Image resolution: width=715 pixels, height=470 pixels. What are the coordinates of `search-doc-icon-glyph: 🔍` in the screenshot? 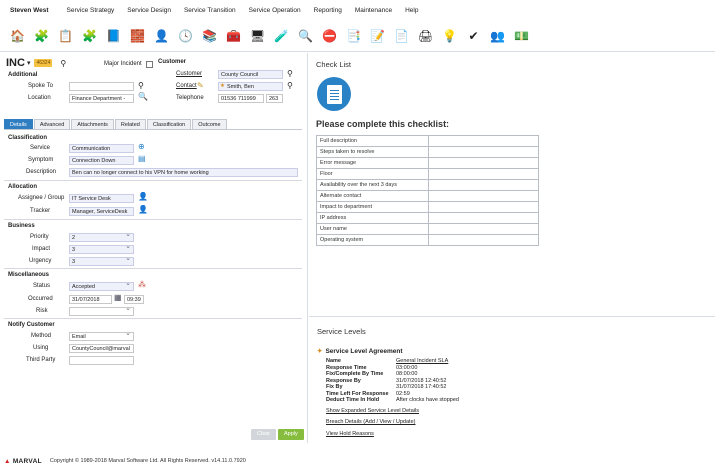 It's located at (305, 36).